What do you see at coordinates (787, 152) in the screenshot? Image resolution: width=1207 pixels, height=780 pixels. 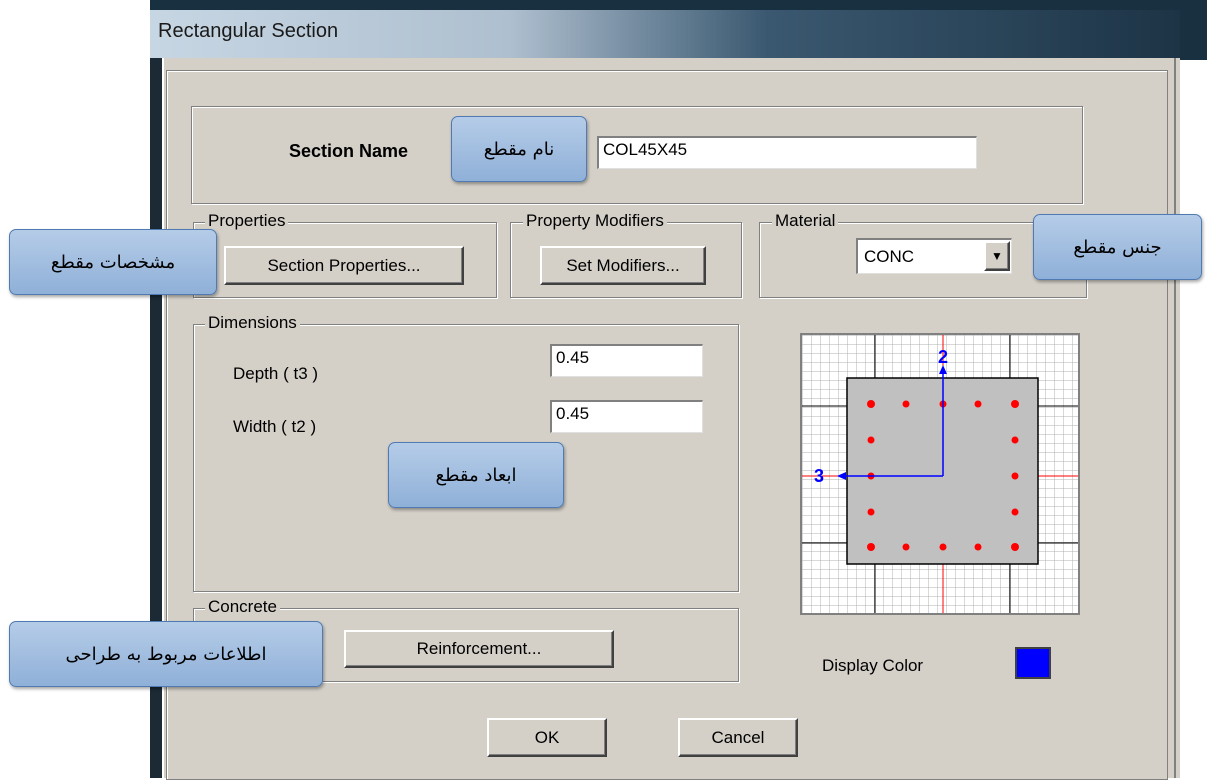 I see `section-name-input: COL45X45` at bounding box center [787, 152].